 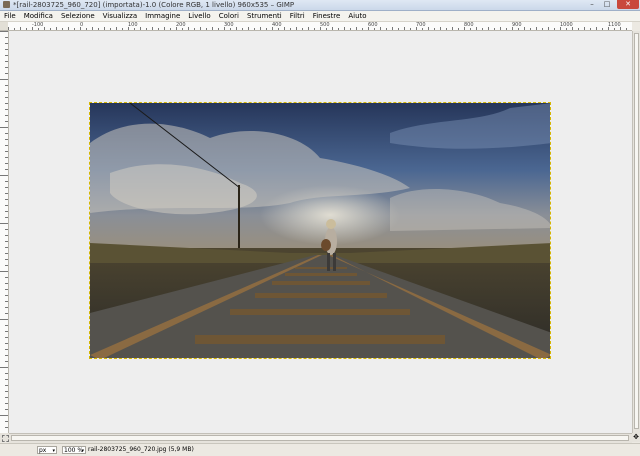 What do you see at coordinates (297, 16) in the screenshot?
I see `menu-filtri: Filtri` at bounding box center [297, 16].